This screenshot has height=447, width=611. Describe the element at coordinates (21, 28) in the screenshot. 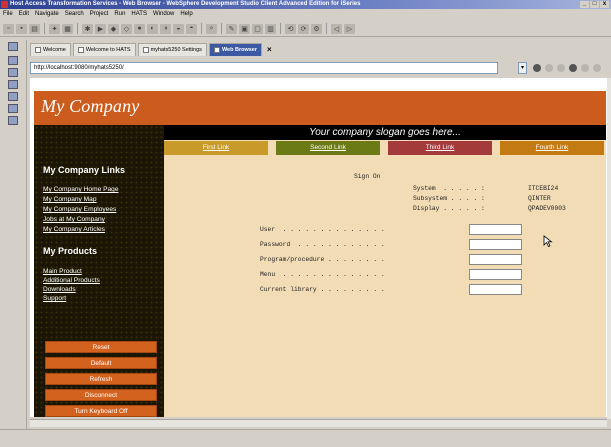

I see `save-icon: ▪` at that location.